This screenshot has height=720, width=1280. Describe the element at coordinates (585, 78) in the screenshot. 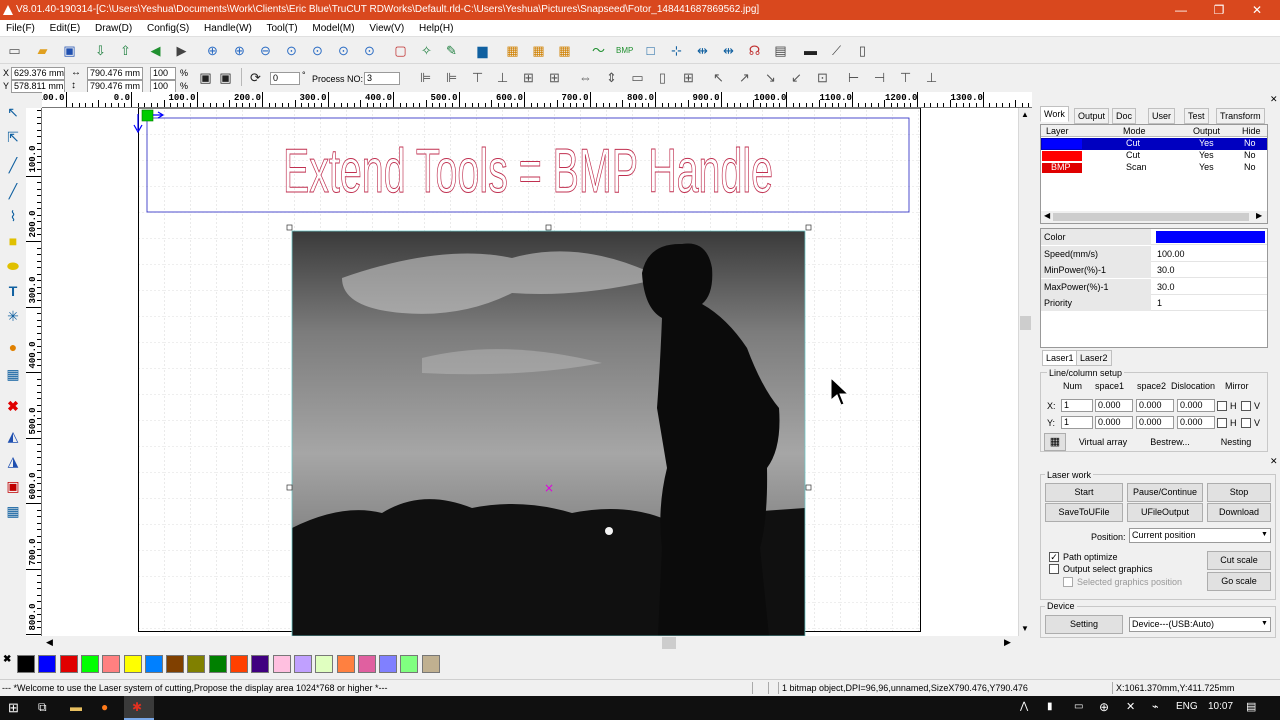

I see `same-width-icon: ⇔` at that location.